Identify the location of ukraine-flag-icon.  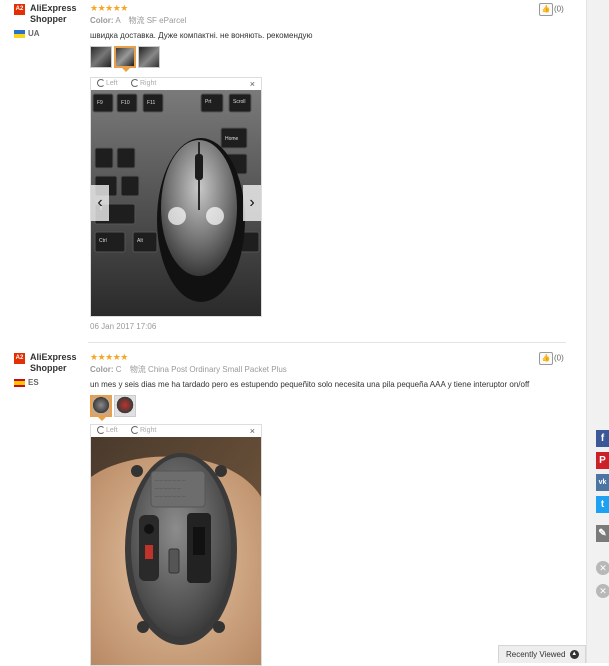
(19, 33).